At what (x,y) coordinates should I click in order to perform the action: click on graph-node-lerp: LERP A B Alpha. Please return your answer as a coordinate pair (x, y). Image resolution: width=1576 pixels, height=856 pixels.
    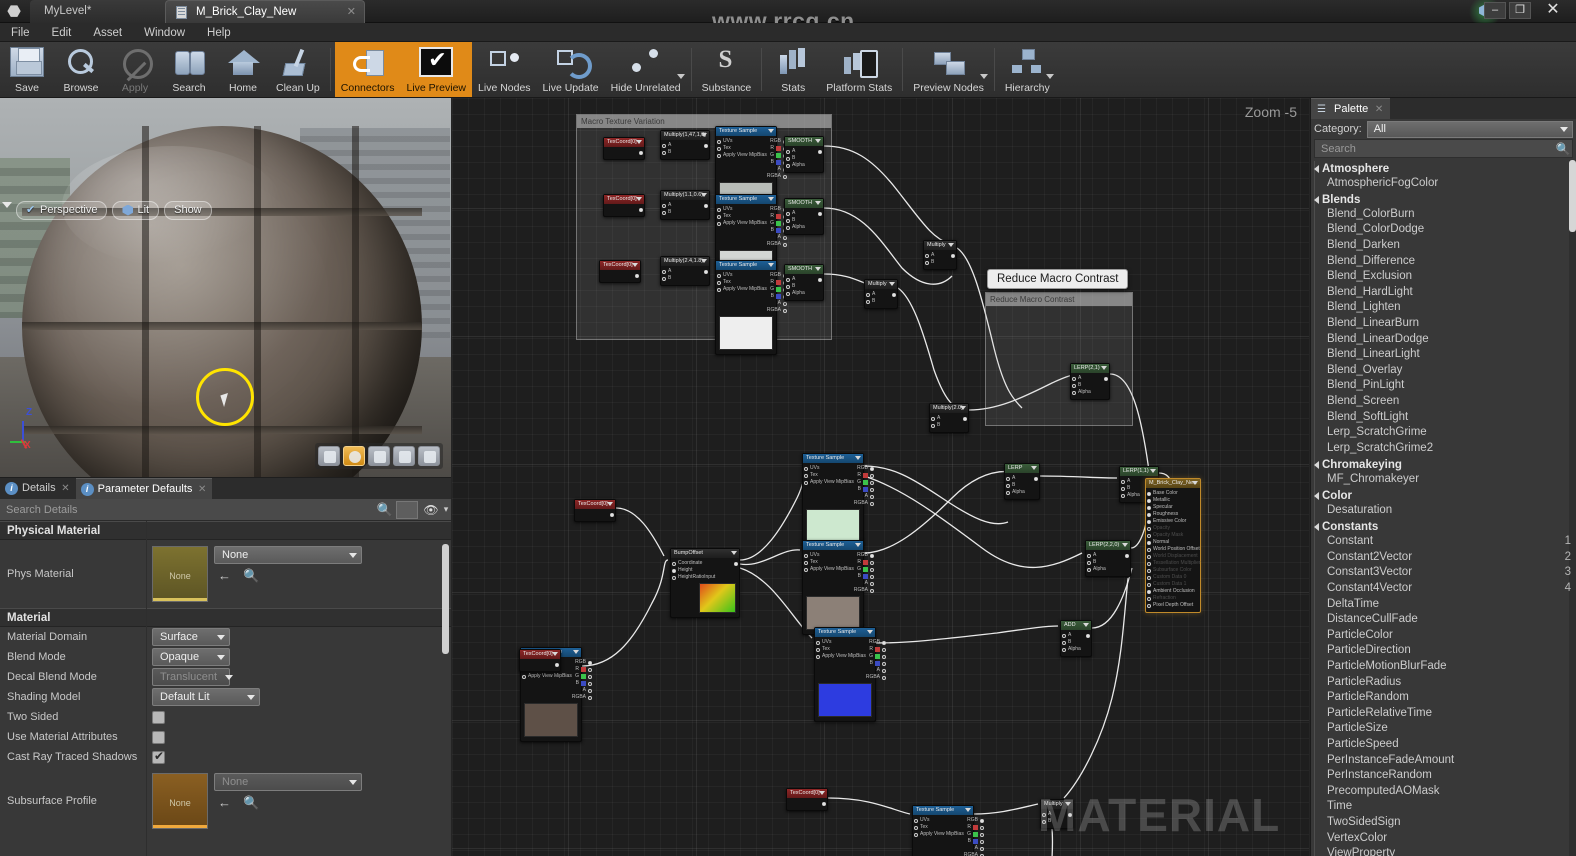
    Looking at the image, I should click on (1022, 481).